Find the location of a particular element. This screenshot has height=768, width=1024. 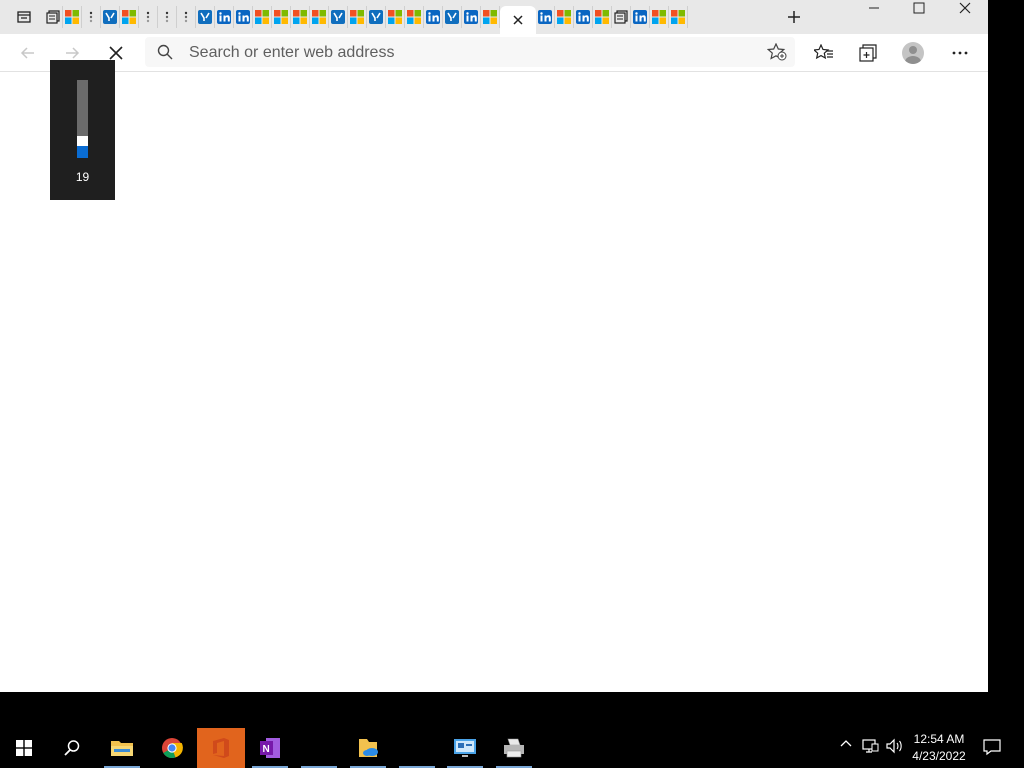

onedrive-folder-icon is located at coordinates (368, 748).